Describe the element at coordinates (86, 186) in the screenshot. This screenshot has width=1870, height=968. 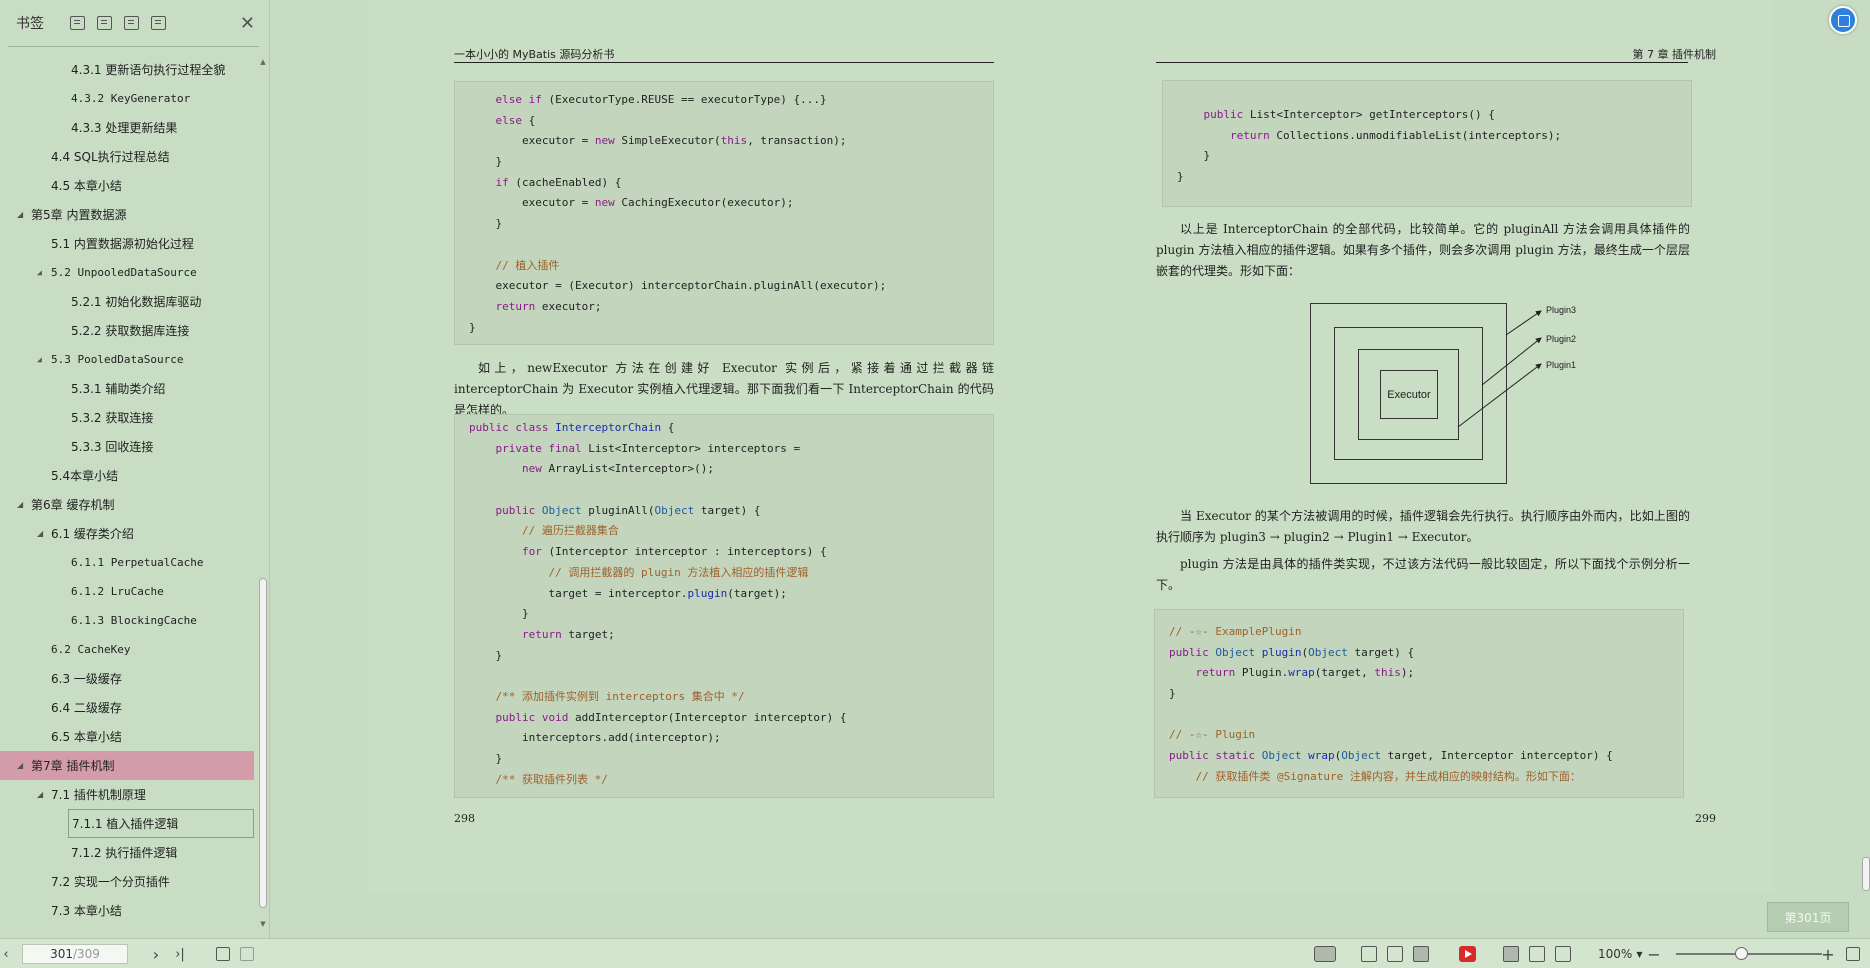
I see `toc-item-label: 4.5 本章小结` at that location.